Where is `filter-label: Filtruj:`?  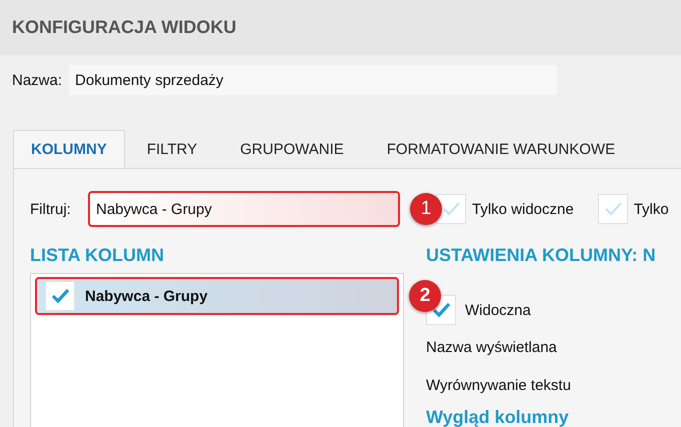
filter-label: Filtruj: is located at coordinates (51, 209).